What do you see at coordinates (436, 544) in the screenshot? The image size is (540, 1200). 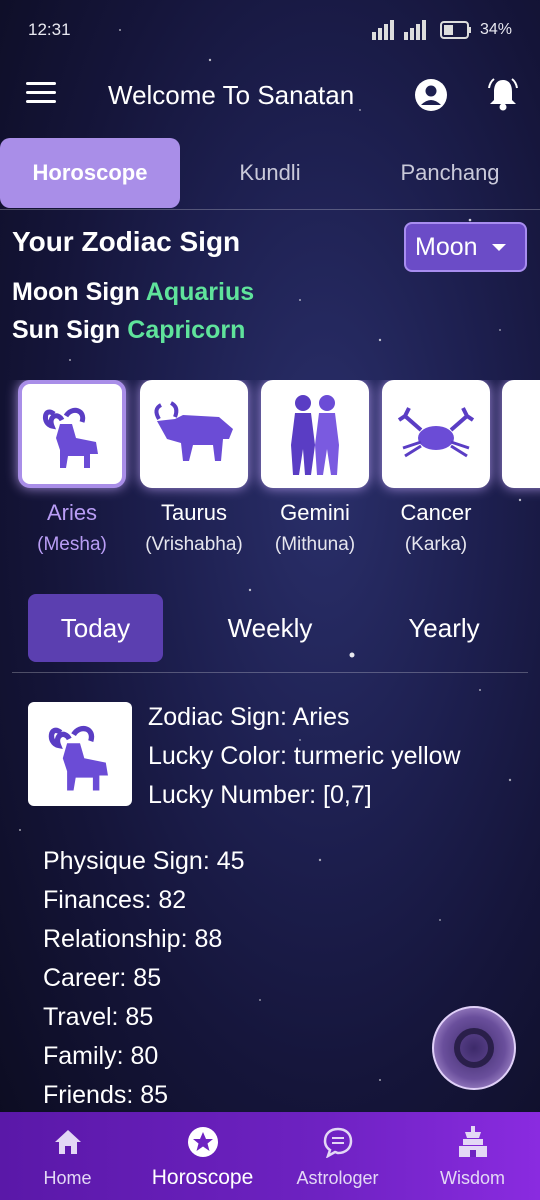 I see `zodiac-subname: (Karka)` at bounding box center [436, 544].